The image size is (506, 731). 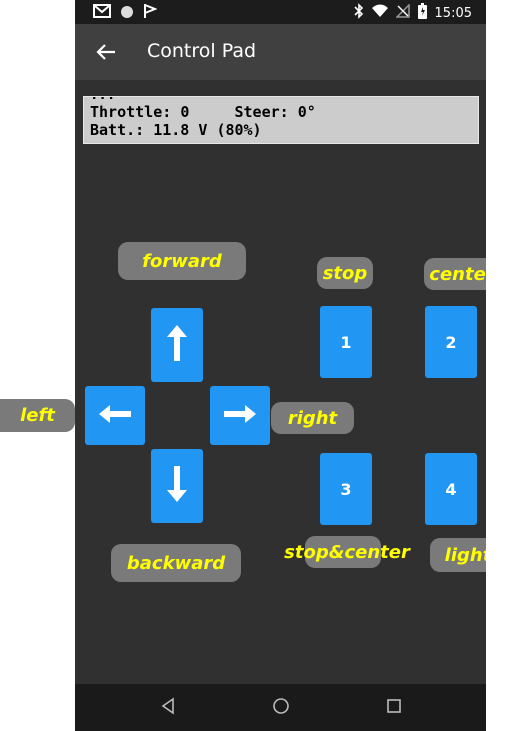 I want to click on status-time: 15:05, so click(x=453, y=13).